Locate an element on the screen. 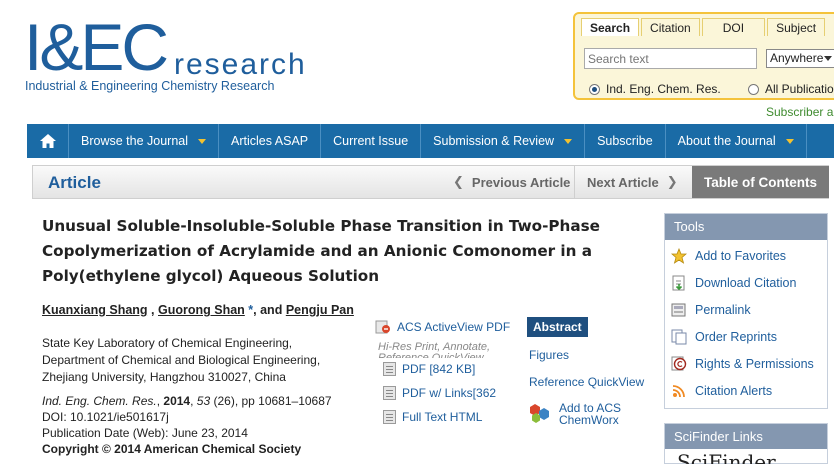 This screenshot has width=834, height=464. author-separator: , and is located at coordinates (269, 310).